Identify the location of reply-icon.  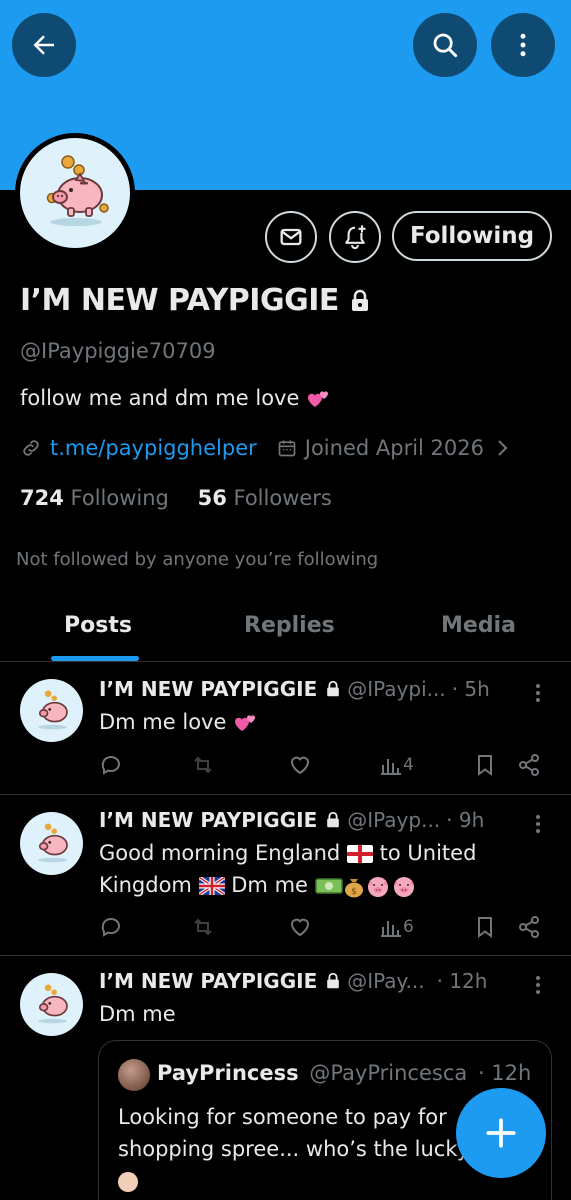
(111, 927).